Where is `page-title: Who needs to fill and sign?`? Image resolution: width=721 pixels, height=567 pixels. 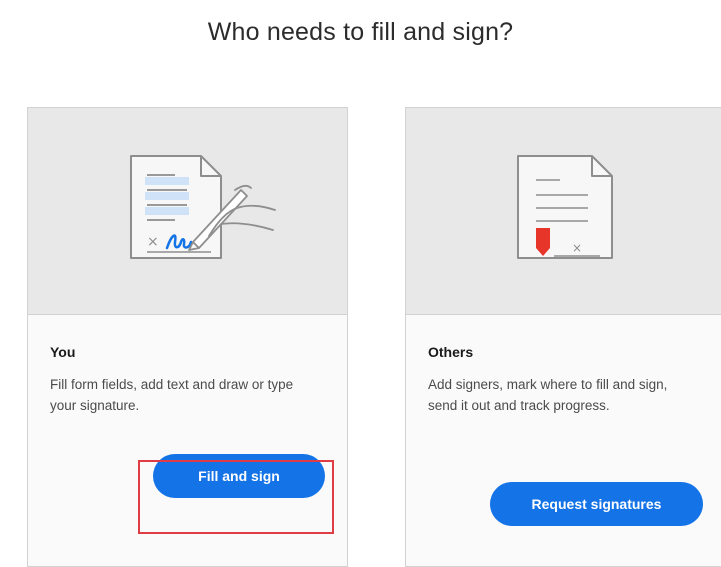
page-title: Who needs to fill and sign? is located at coordinates (360, 32).